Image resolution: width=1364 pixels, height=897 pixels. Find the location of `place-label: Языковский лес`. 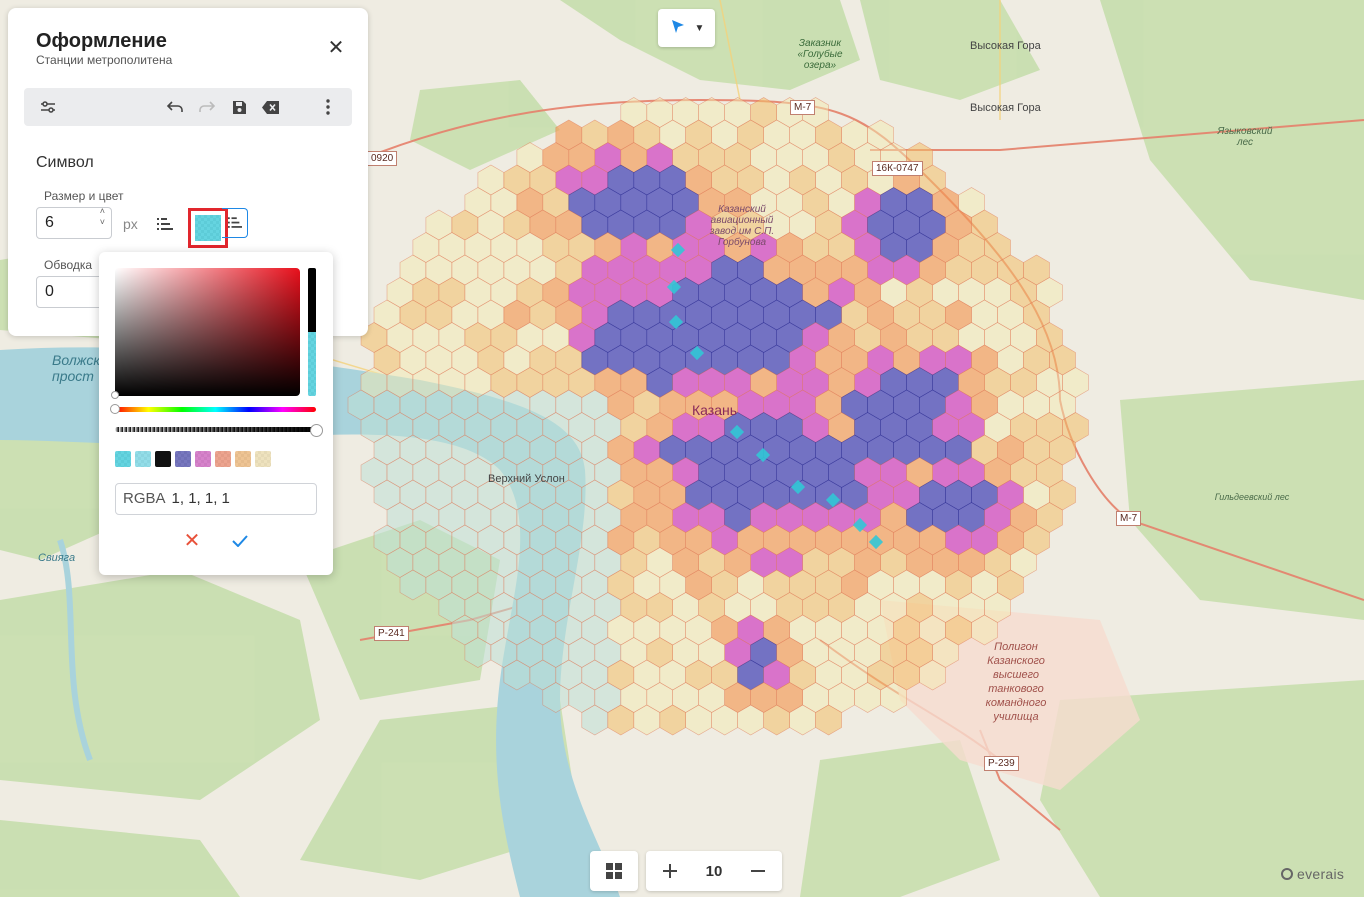

place-label: Языковский лес is located at coordinates (1245, 137).